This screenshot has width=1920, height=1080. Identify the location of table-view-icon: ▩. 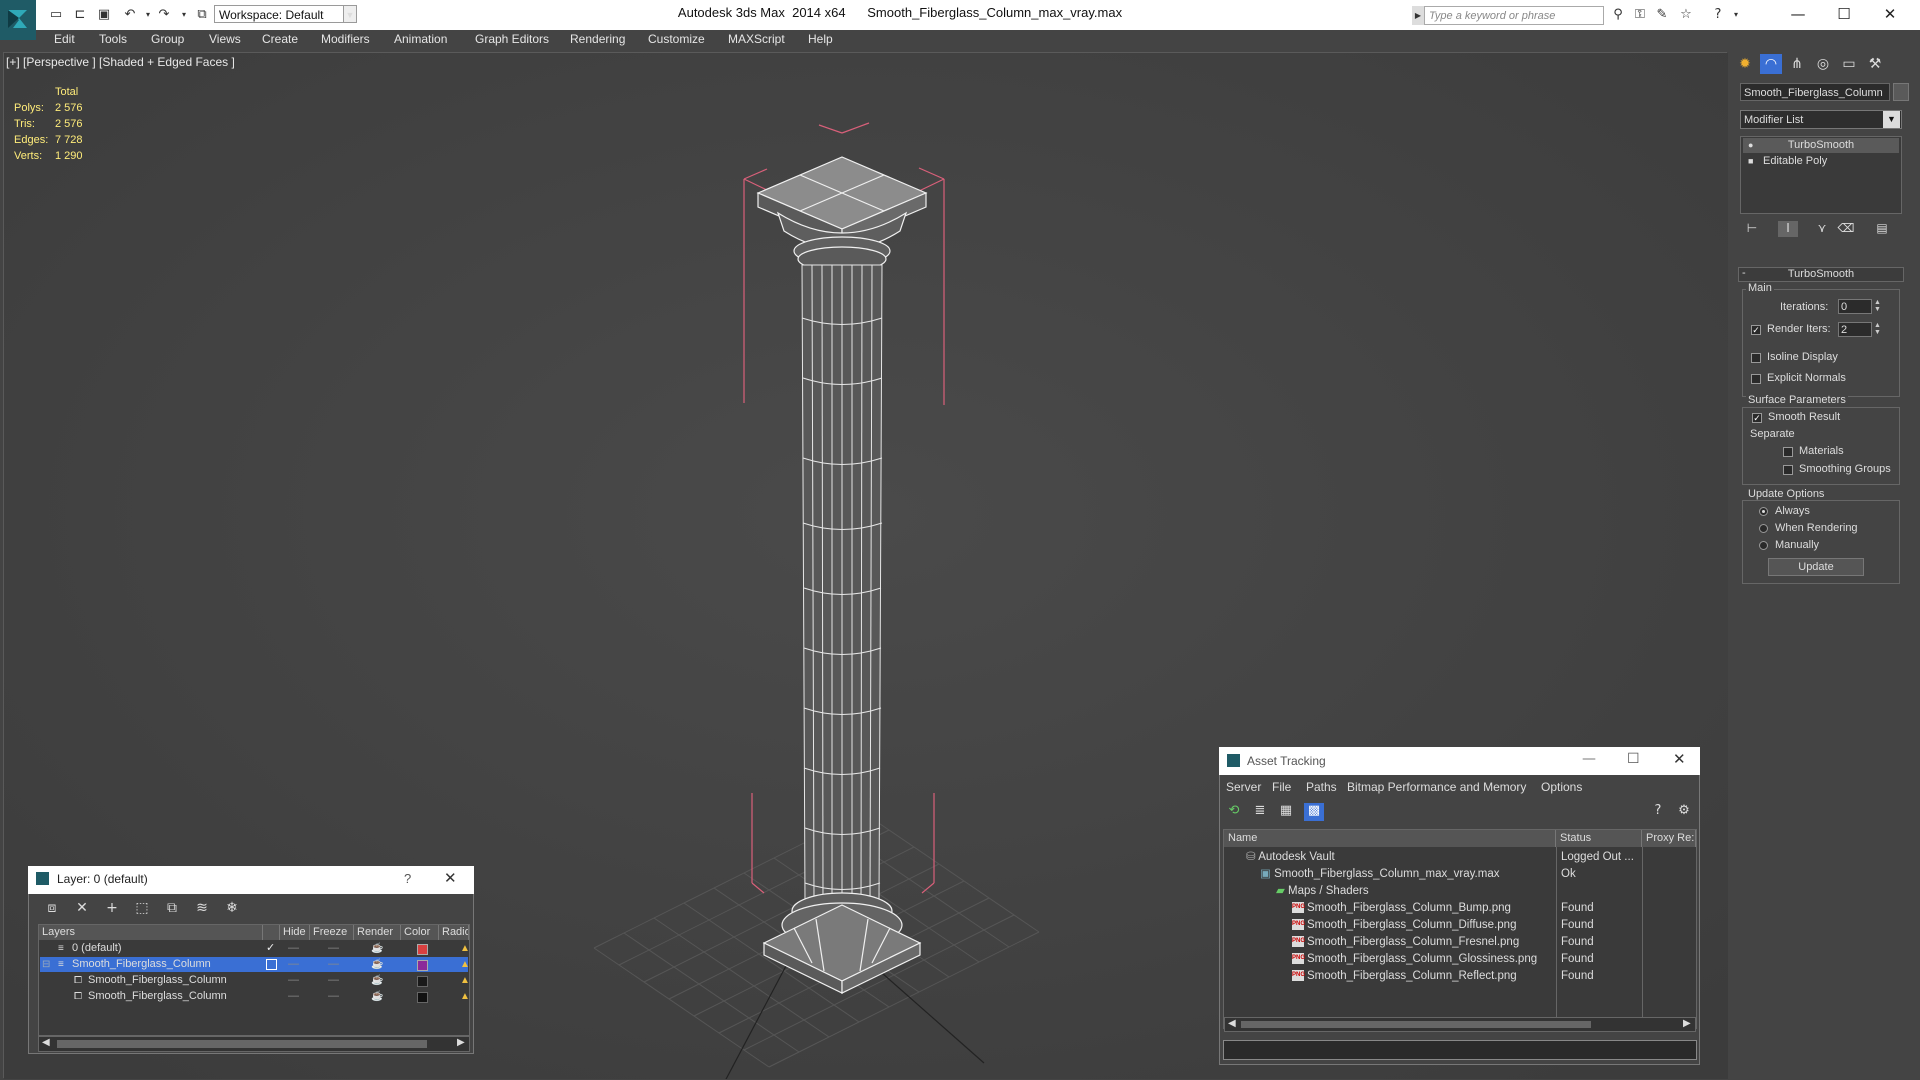
(1314, 812).